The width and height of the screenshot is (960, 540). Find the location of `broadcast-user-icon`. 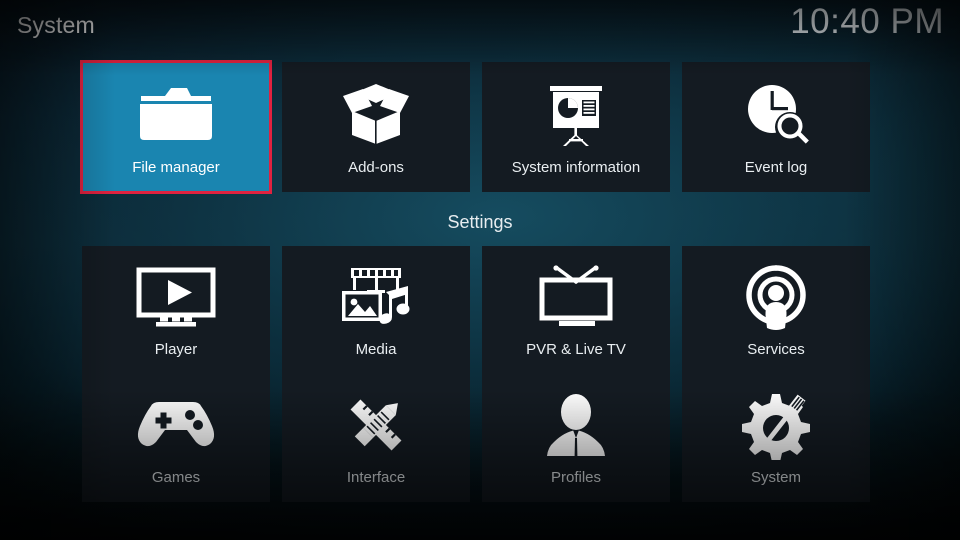

broadcast-user-icon is located at coordinates (776, 293).